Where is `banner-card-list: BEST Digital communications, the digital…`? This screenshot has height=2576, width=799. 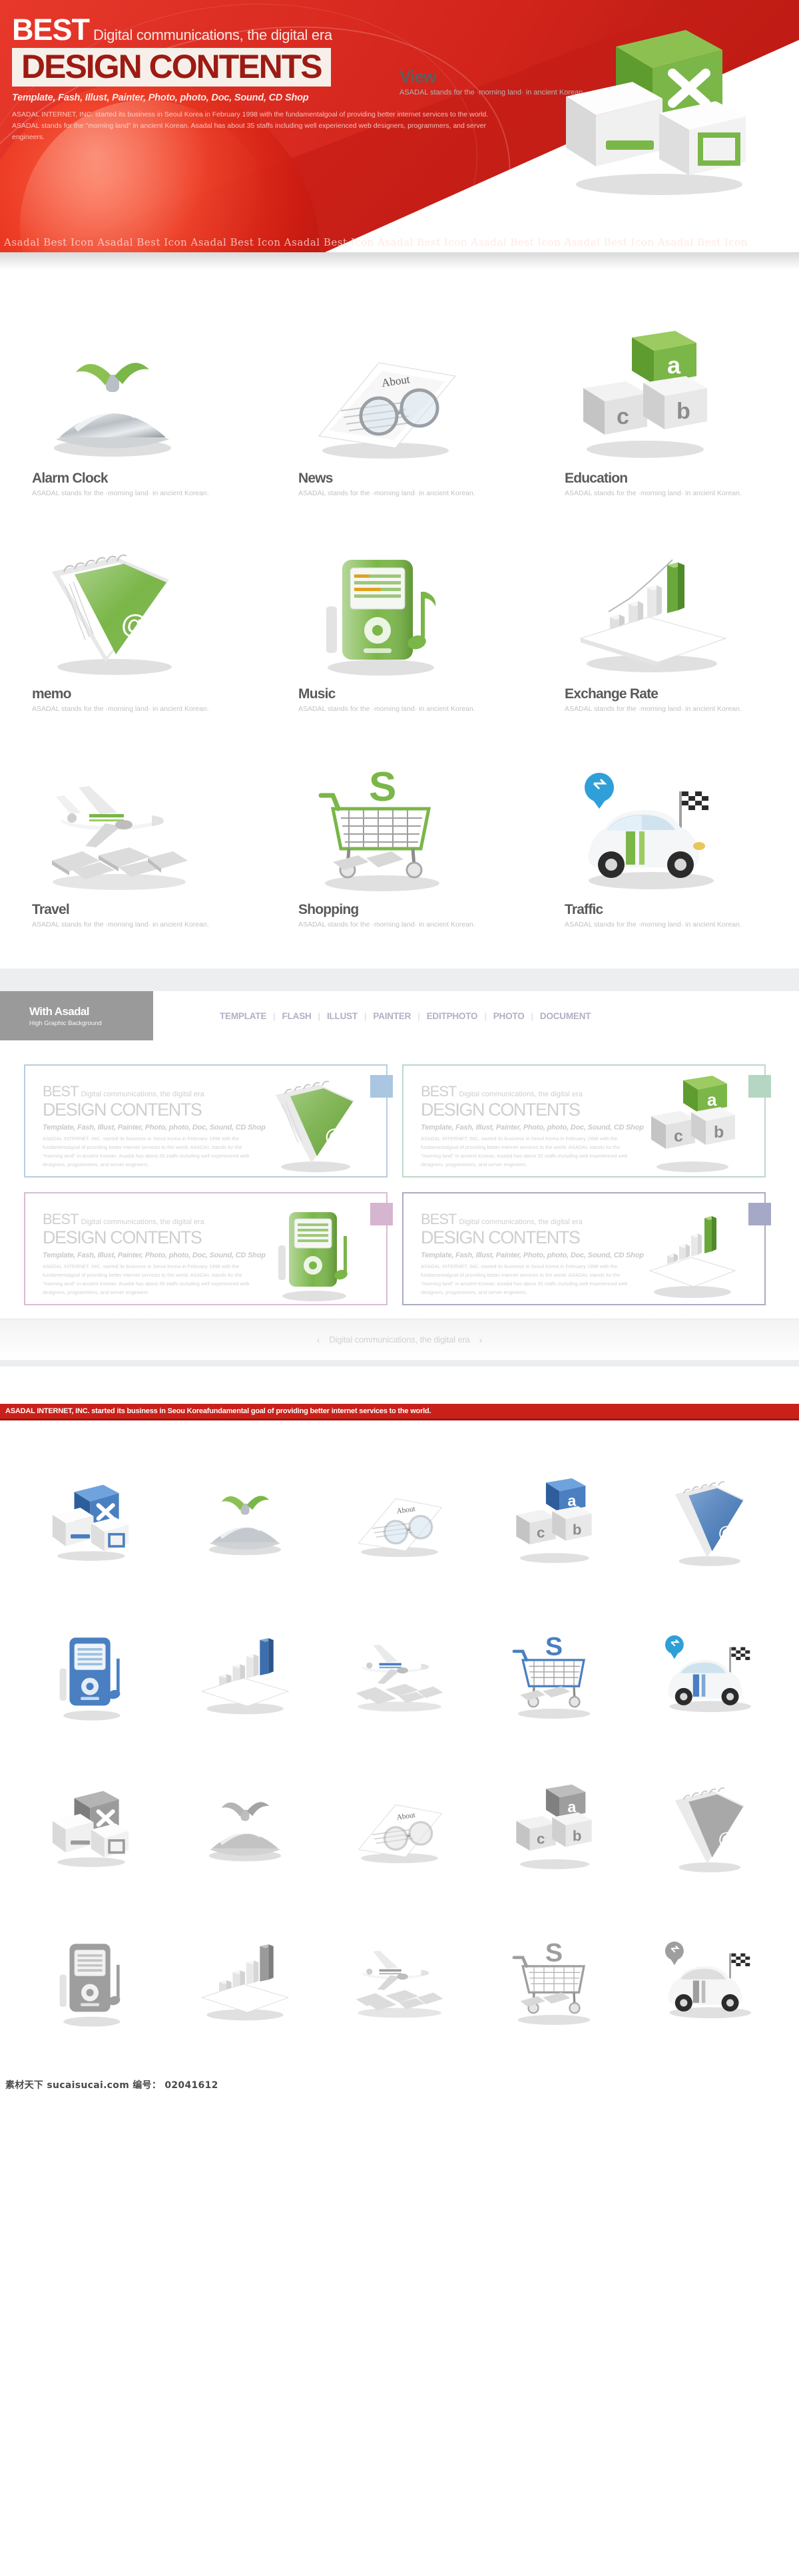
banner-card-list: BEST Digital communications, the digital… is located at coordinates (400, 1179).